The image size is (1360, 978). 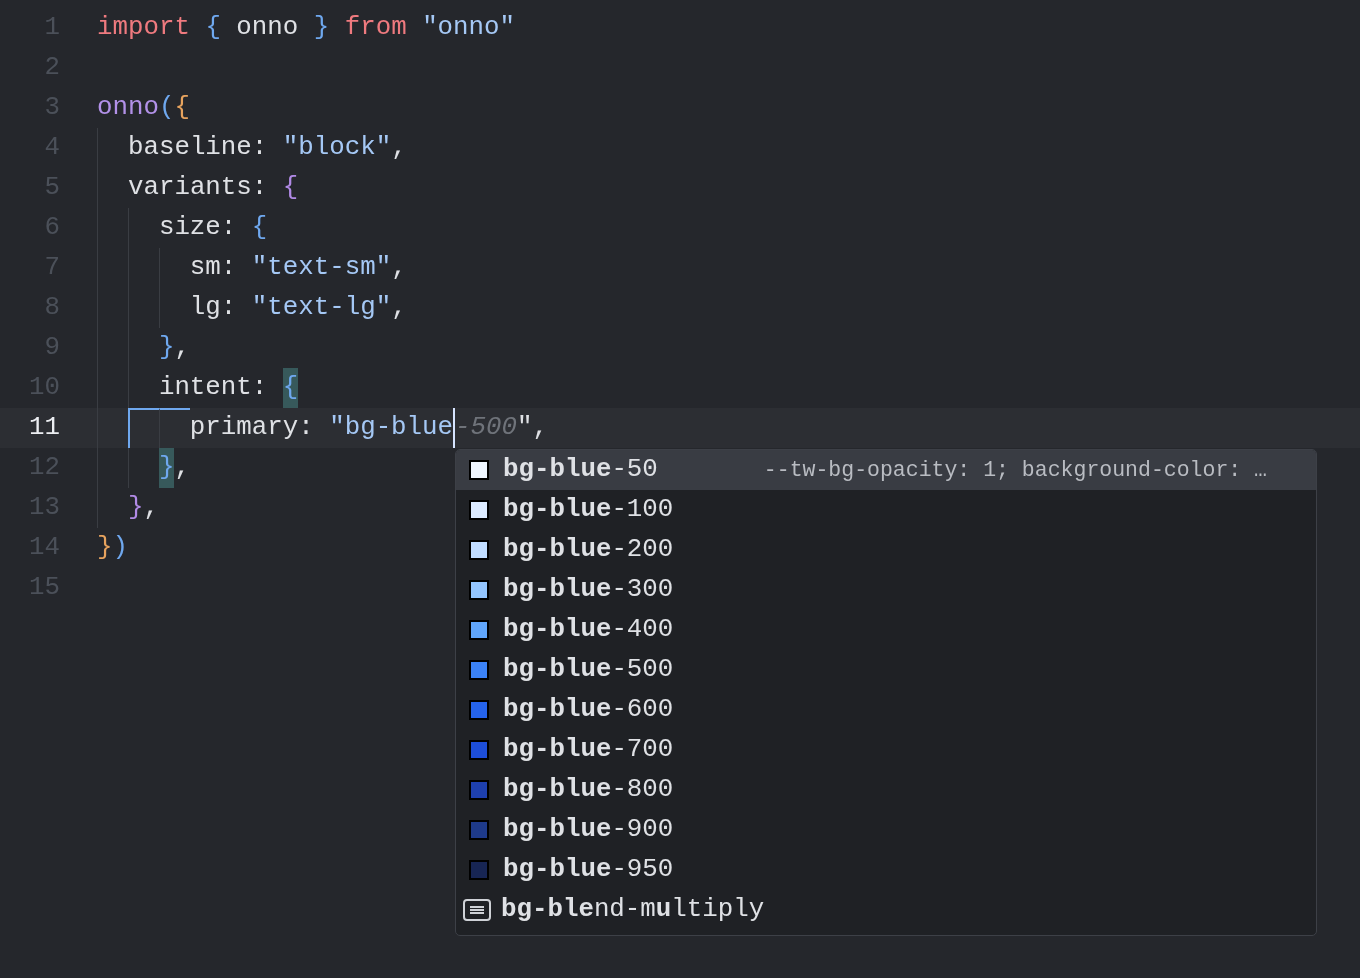 What do you see at coordinates (198, 188) in the screenshot?
I see `code-line: variants: {` at bounding box center [198, 188].